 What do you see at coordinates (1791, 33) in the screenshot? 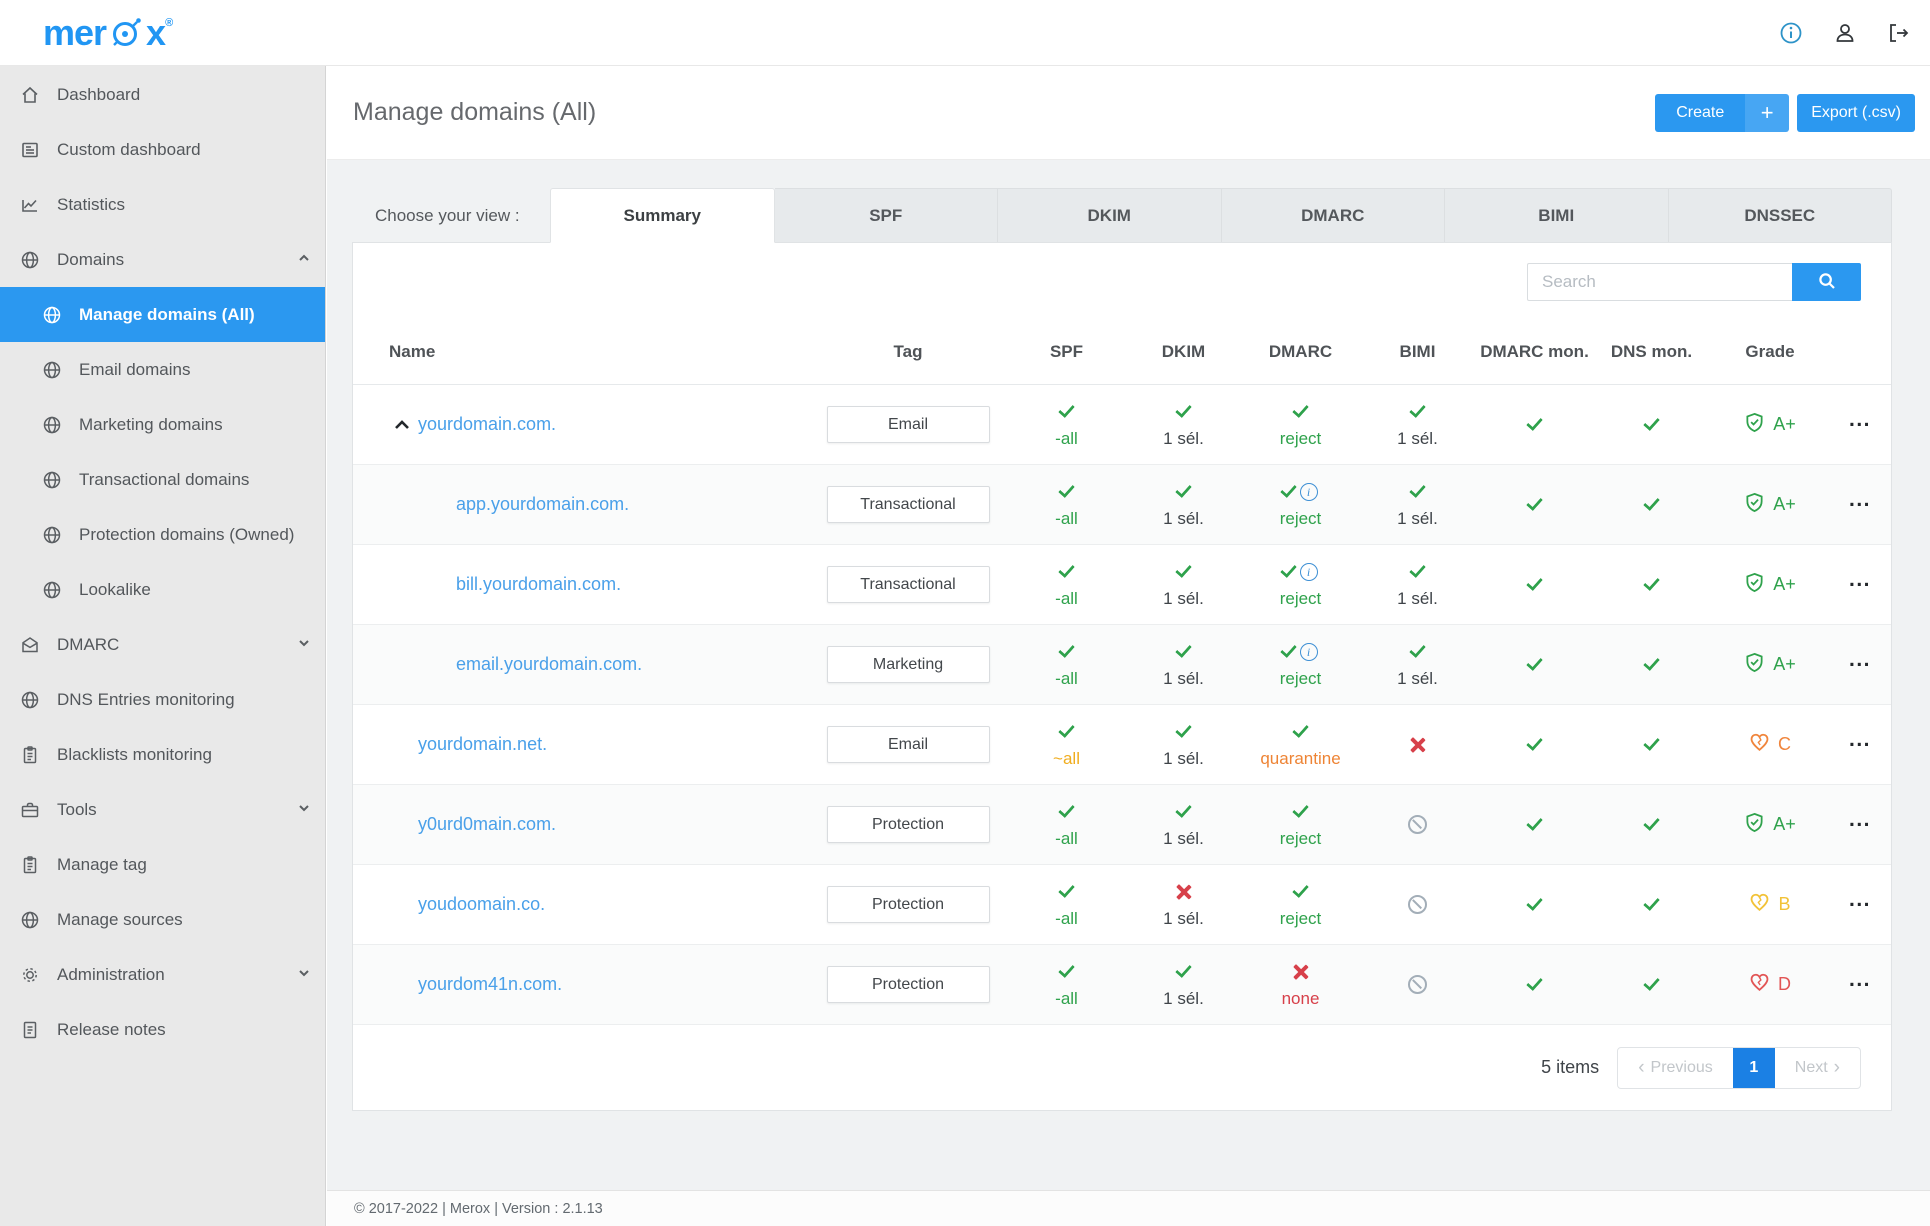
I see `info-icon` at bounding box center [1791, 33].